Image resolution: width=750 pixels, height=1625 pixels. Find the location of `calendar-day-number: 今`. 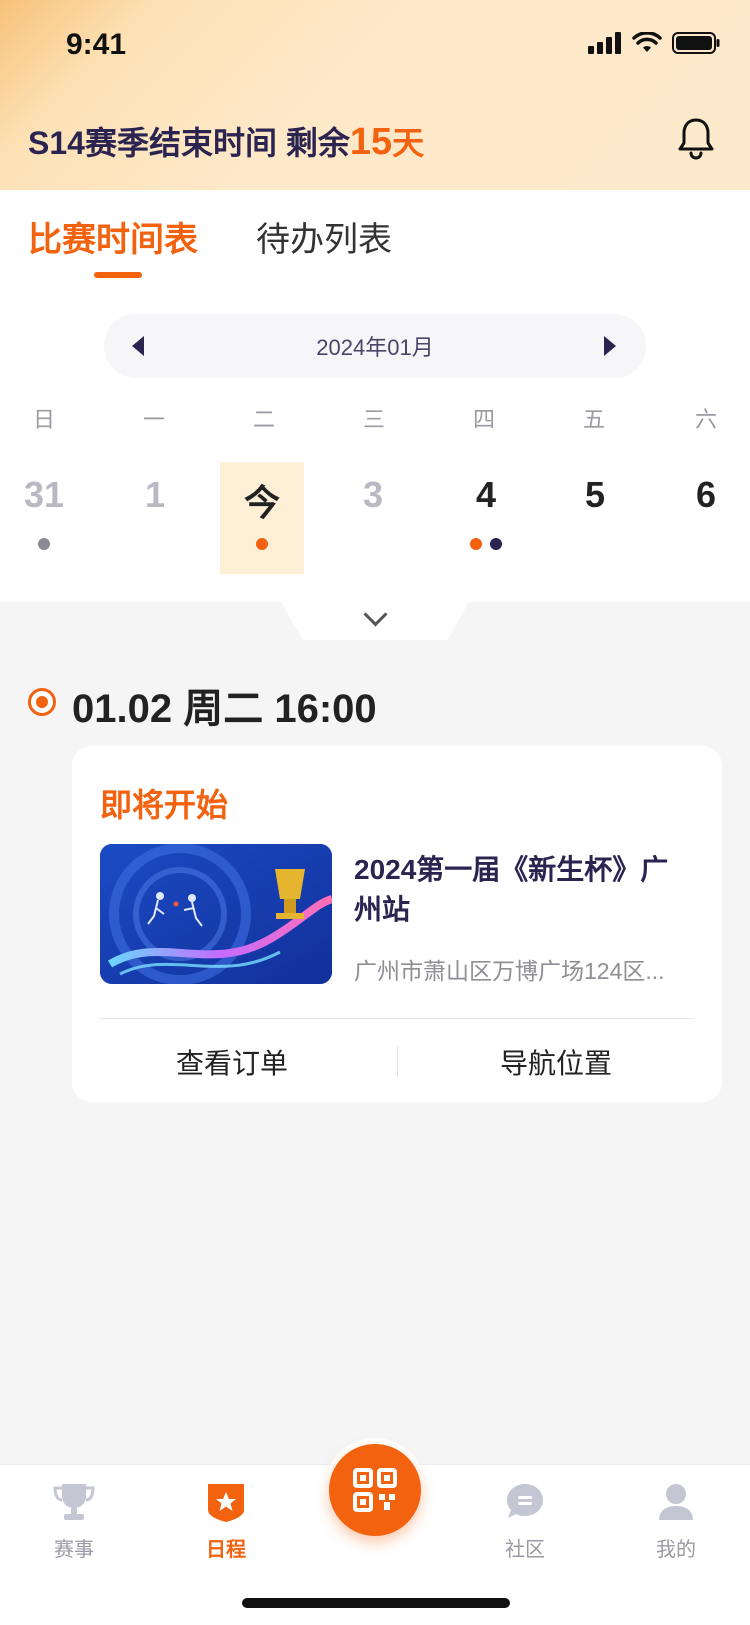

calendar-day-number: 今 is located at coordinates (261, 502).